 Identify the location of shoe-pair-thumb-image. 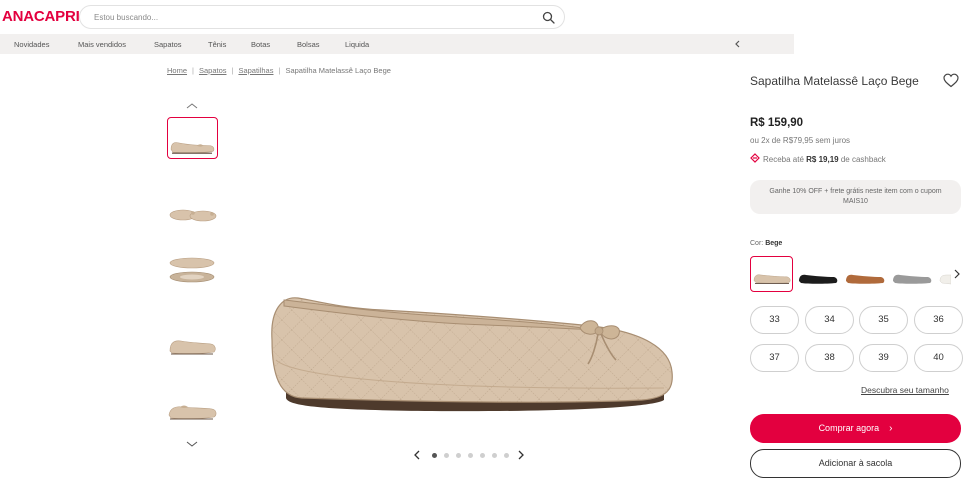
(193, 215).